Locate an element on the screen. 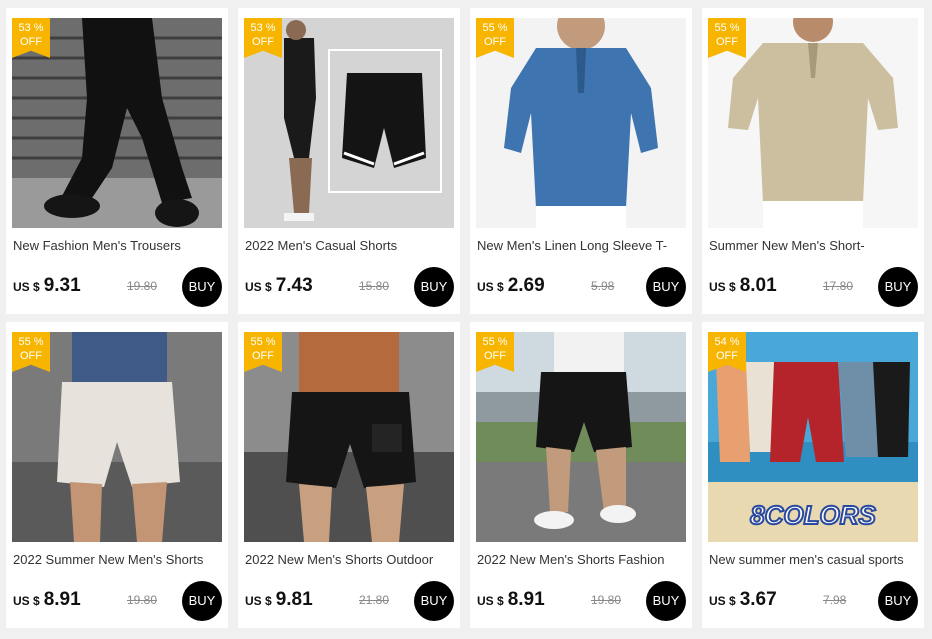  product-title: Summer New Men's Short- is located at coordinates (814, 247).